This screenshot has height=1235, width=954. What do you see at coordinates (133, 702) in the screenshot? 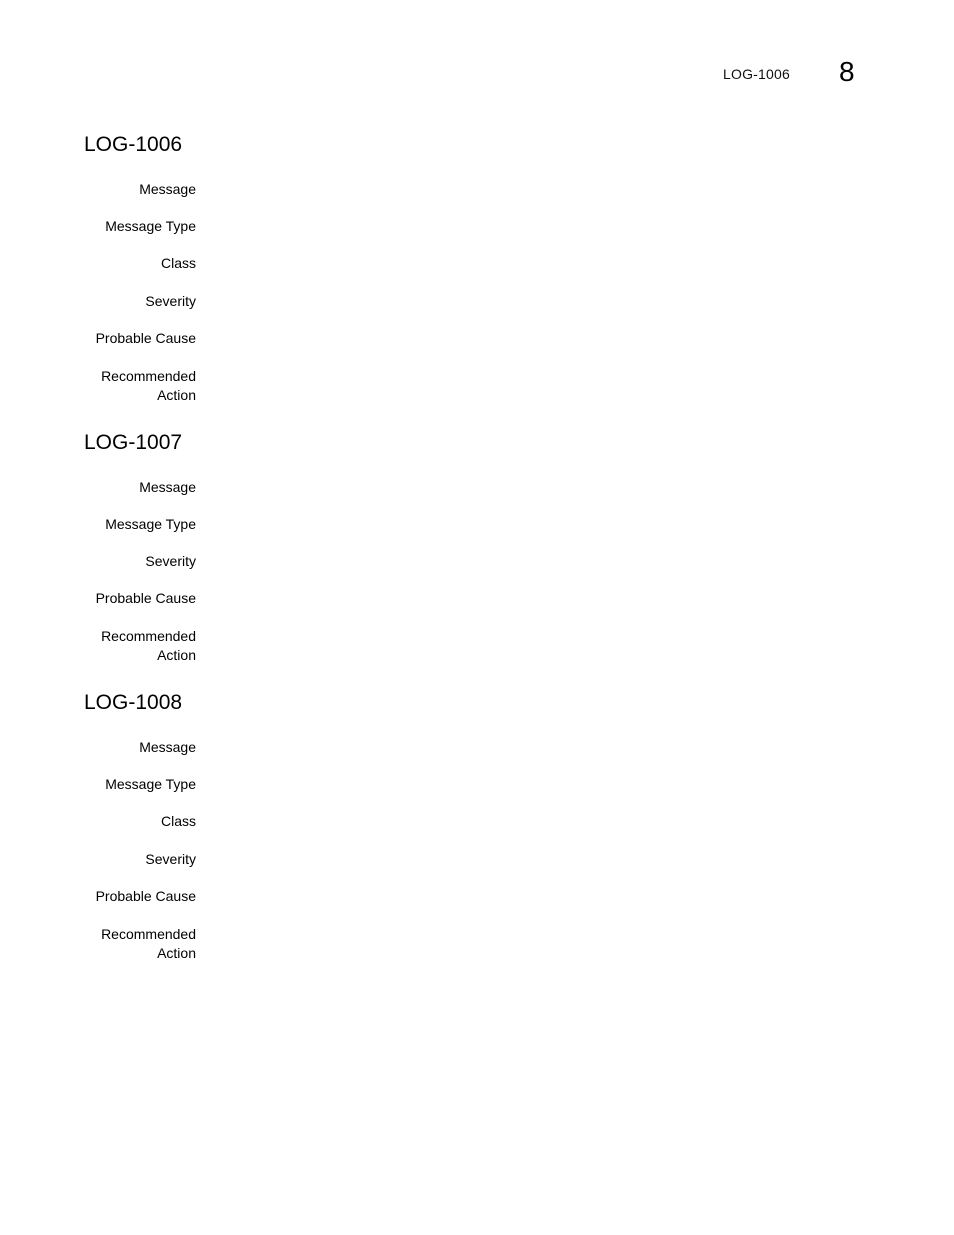
I see `section-title: LOG-1008` at bounding box center [133, 702].